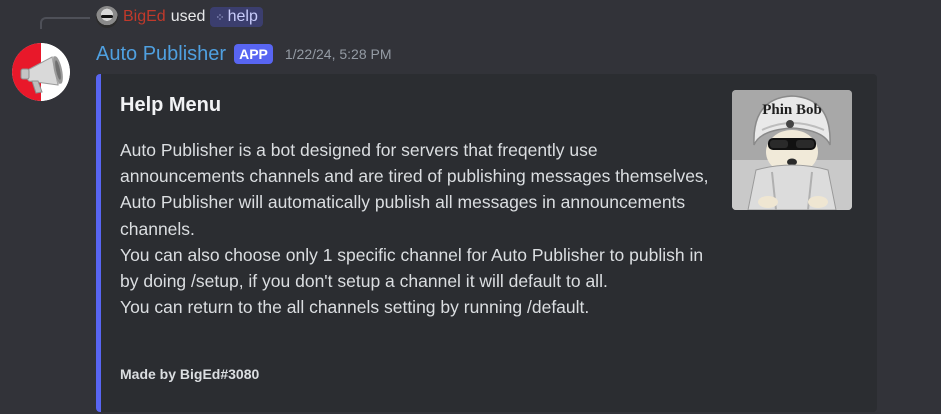 Image resolution: width=941 pixels, height=414 pixels. I want to click on command-chip: ⁘ help, so click(236, 17).